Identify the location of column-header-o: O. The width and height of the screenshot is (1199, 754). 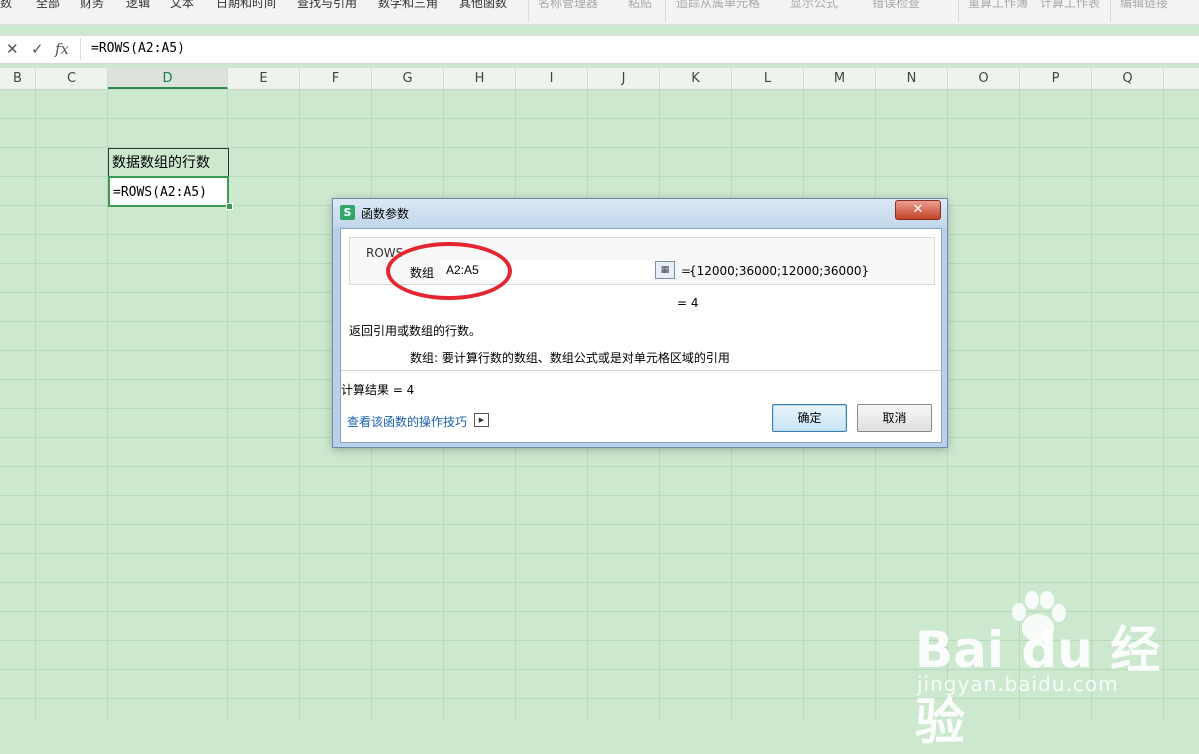
(984, 78).